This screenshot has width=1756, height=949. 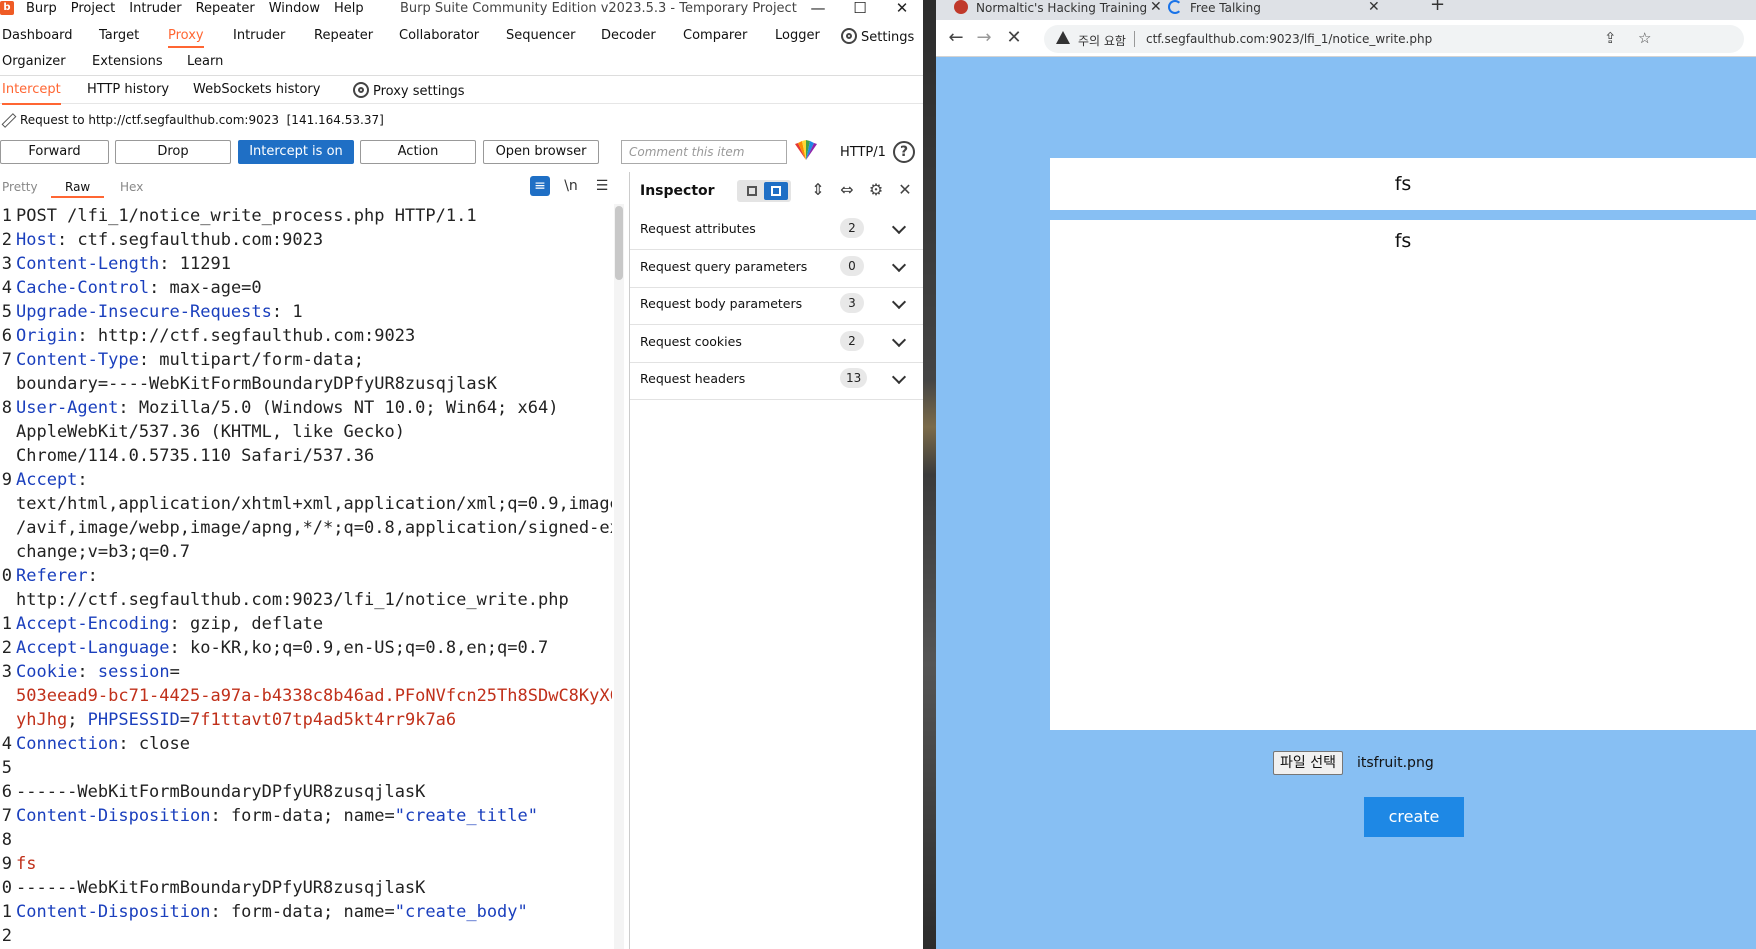 What do you see at coordinates (127, 61) in the screenshot?
I see `tab-extensions: Extensions` at bounding box center [127, 61].